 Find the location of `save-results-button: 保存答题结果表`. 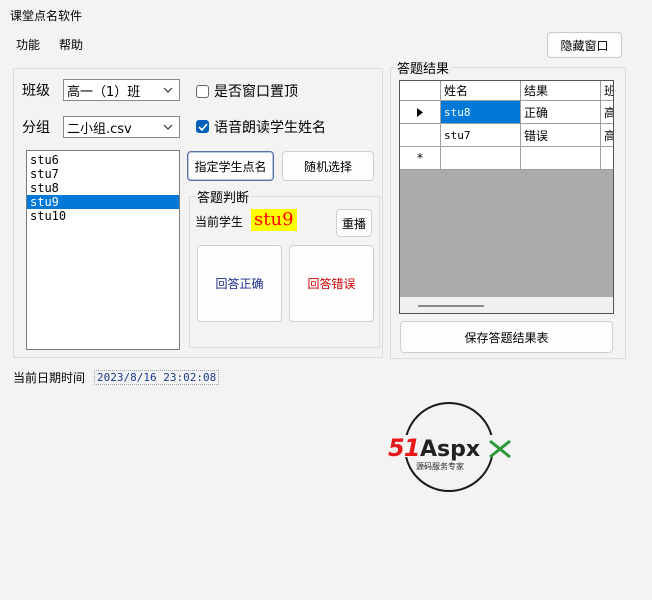

save-results-button: 保存答题结果表 is located at coordinates (506, 337).